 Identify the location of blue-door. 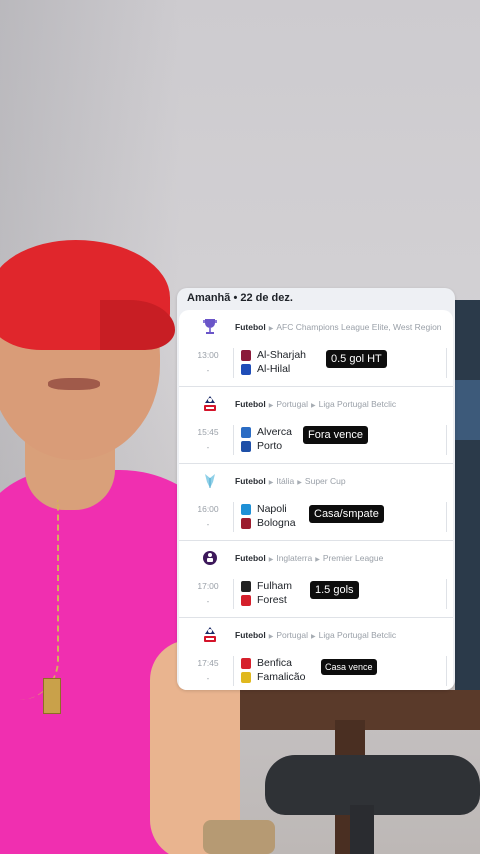
(467, 500).